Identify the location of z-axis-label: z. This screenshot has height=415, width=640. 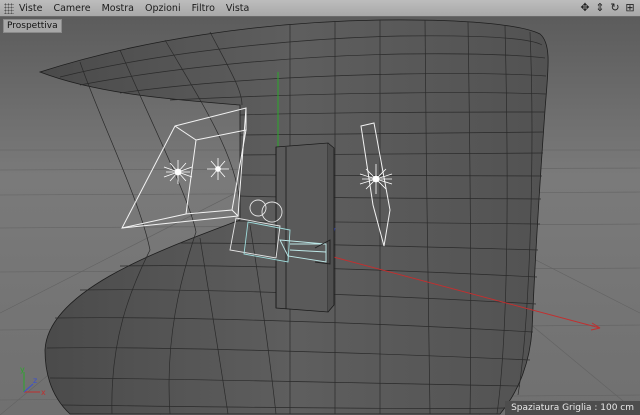
(35, 380).